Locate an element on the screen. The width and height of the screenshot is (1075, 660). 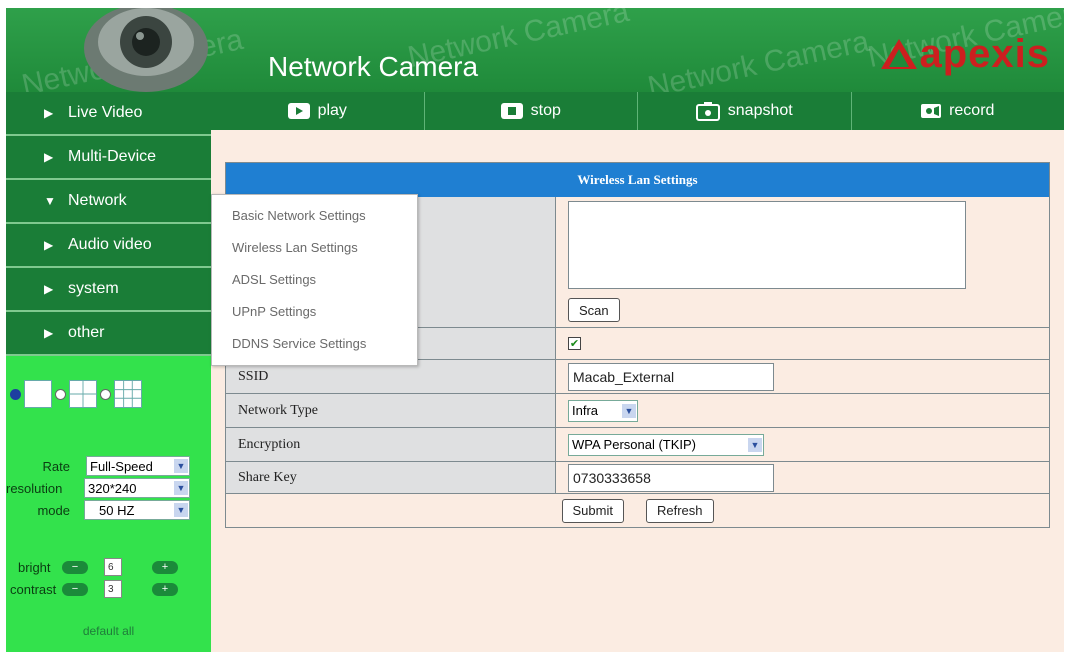
mode-row: mode 50 HZ ▼ is located at coordinates (98, 510).